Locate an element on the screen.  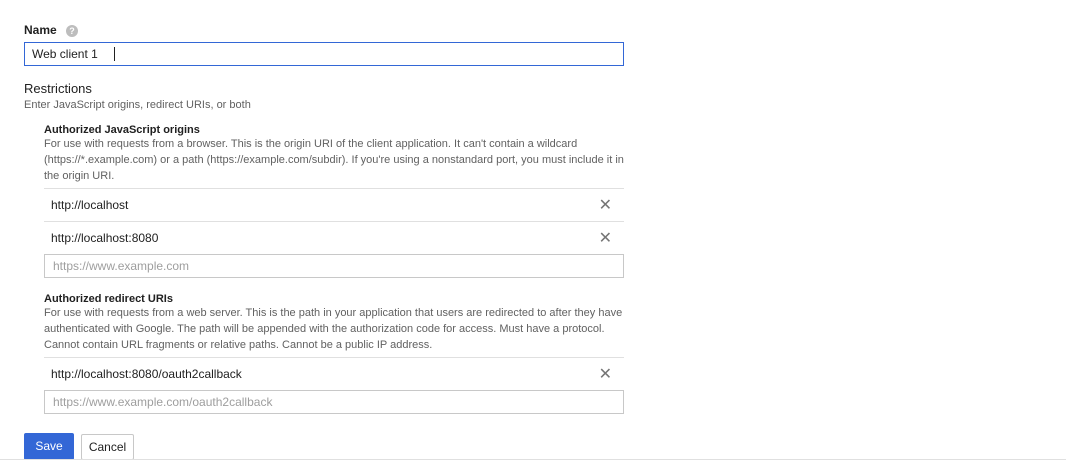
remove-redirect-icon: ✕ is located at coordinates (605, 374).